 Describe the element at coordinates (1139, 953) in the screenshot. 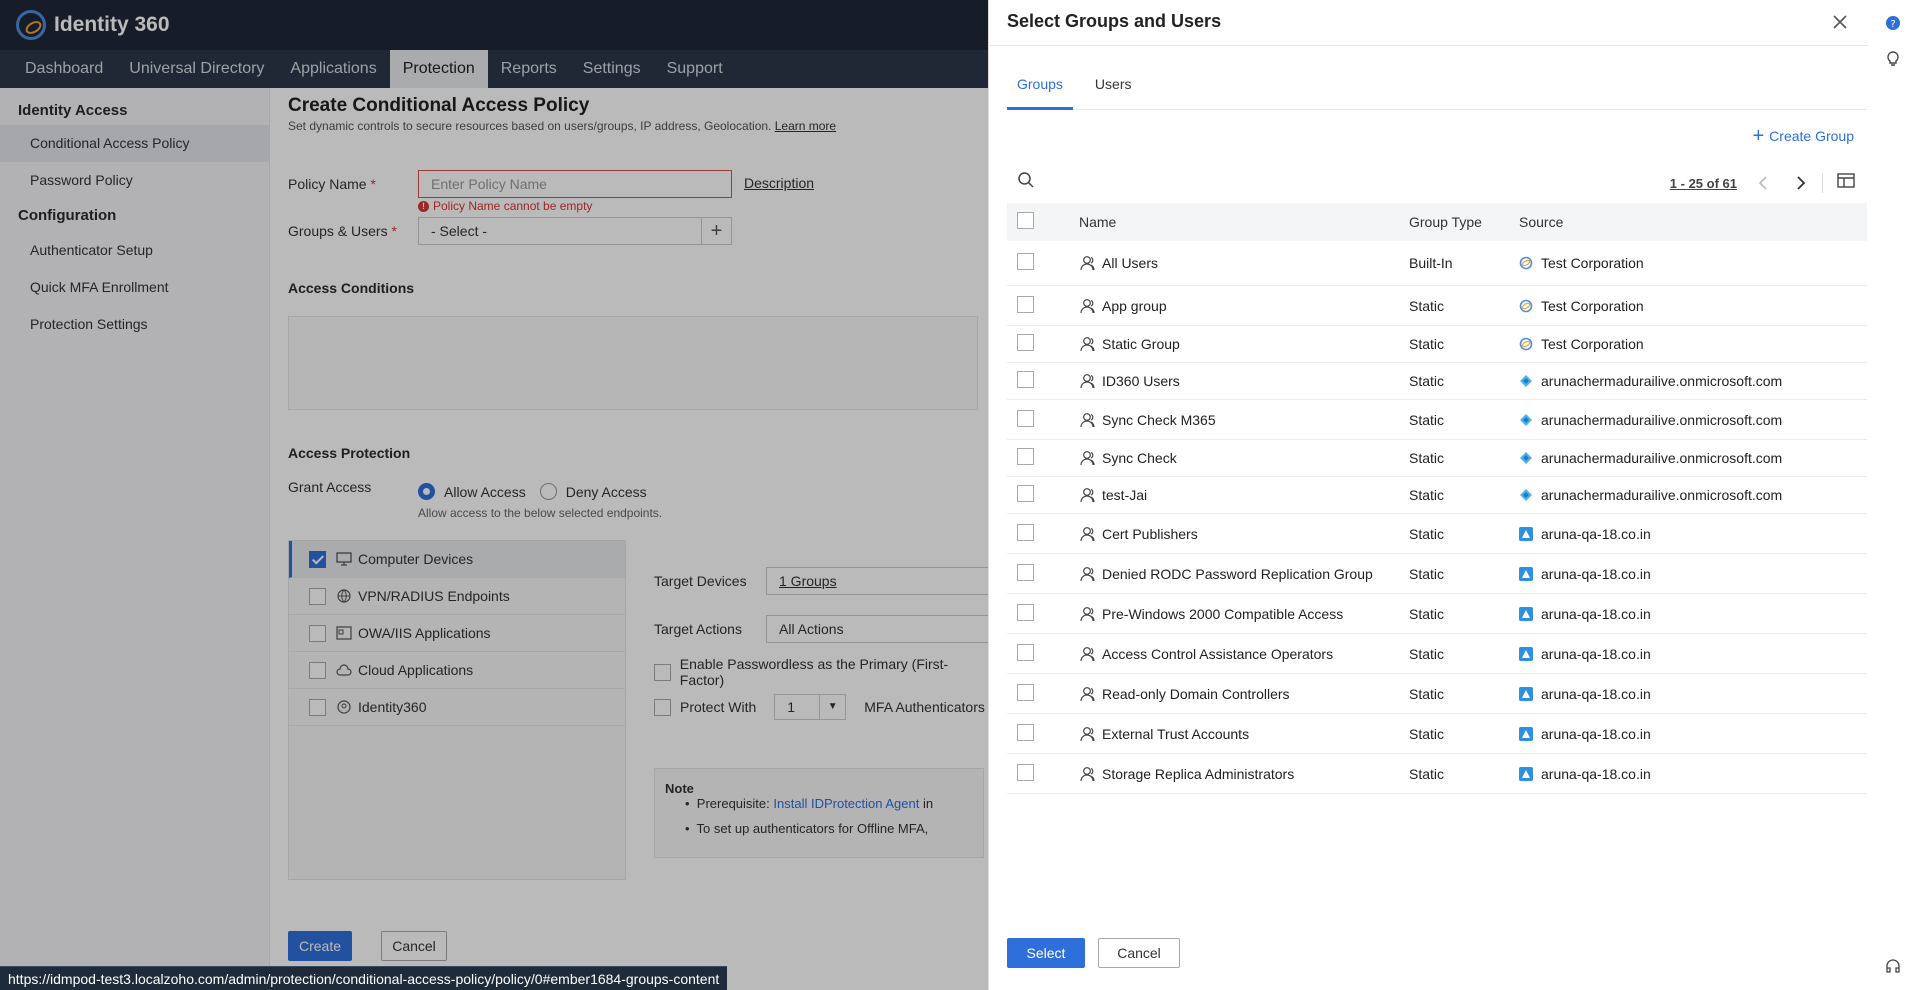

I see `drawer-cancel-button: Cancel` at that location.